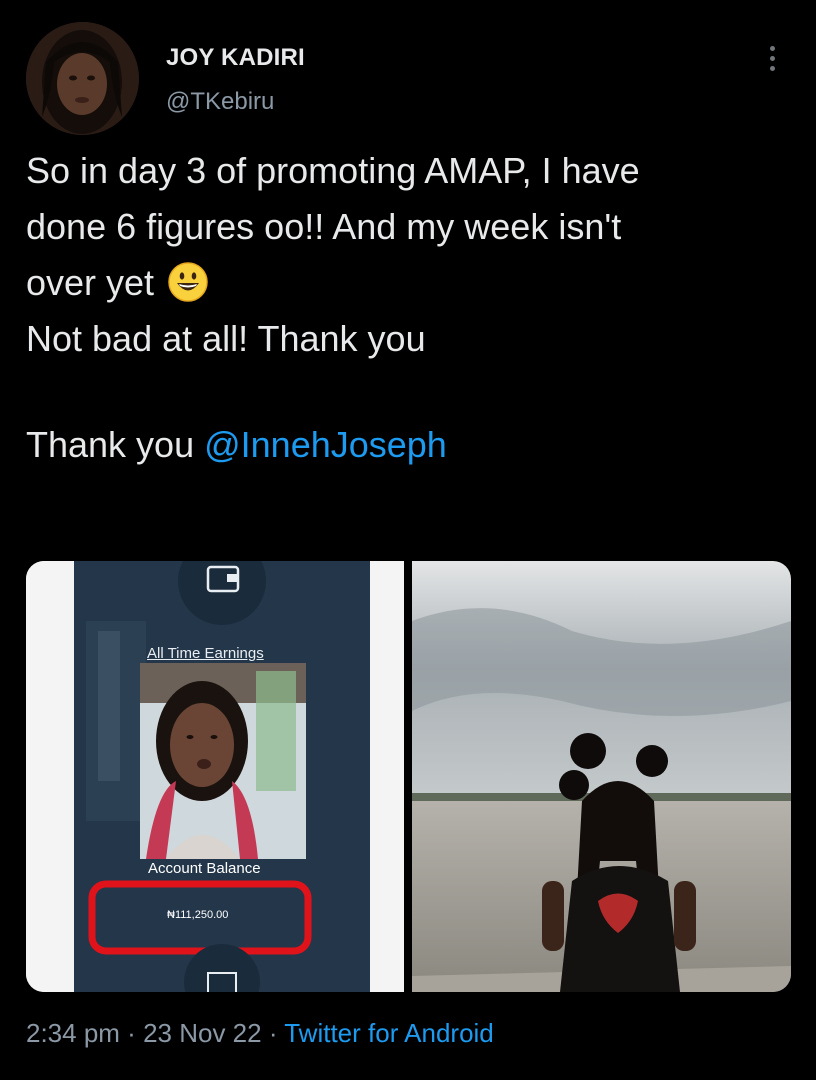  What do you see at coordinates (205, 653) in the screenshot?
I see `earnings-label: All Time Earnings` at bounding box center [205, 653].